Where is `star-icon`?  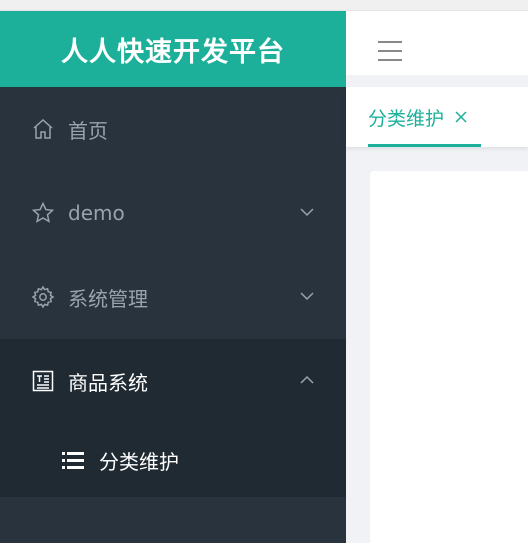
star-icon is located at coordinates (43, 213).